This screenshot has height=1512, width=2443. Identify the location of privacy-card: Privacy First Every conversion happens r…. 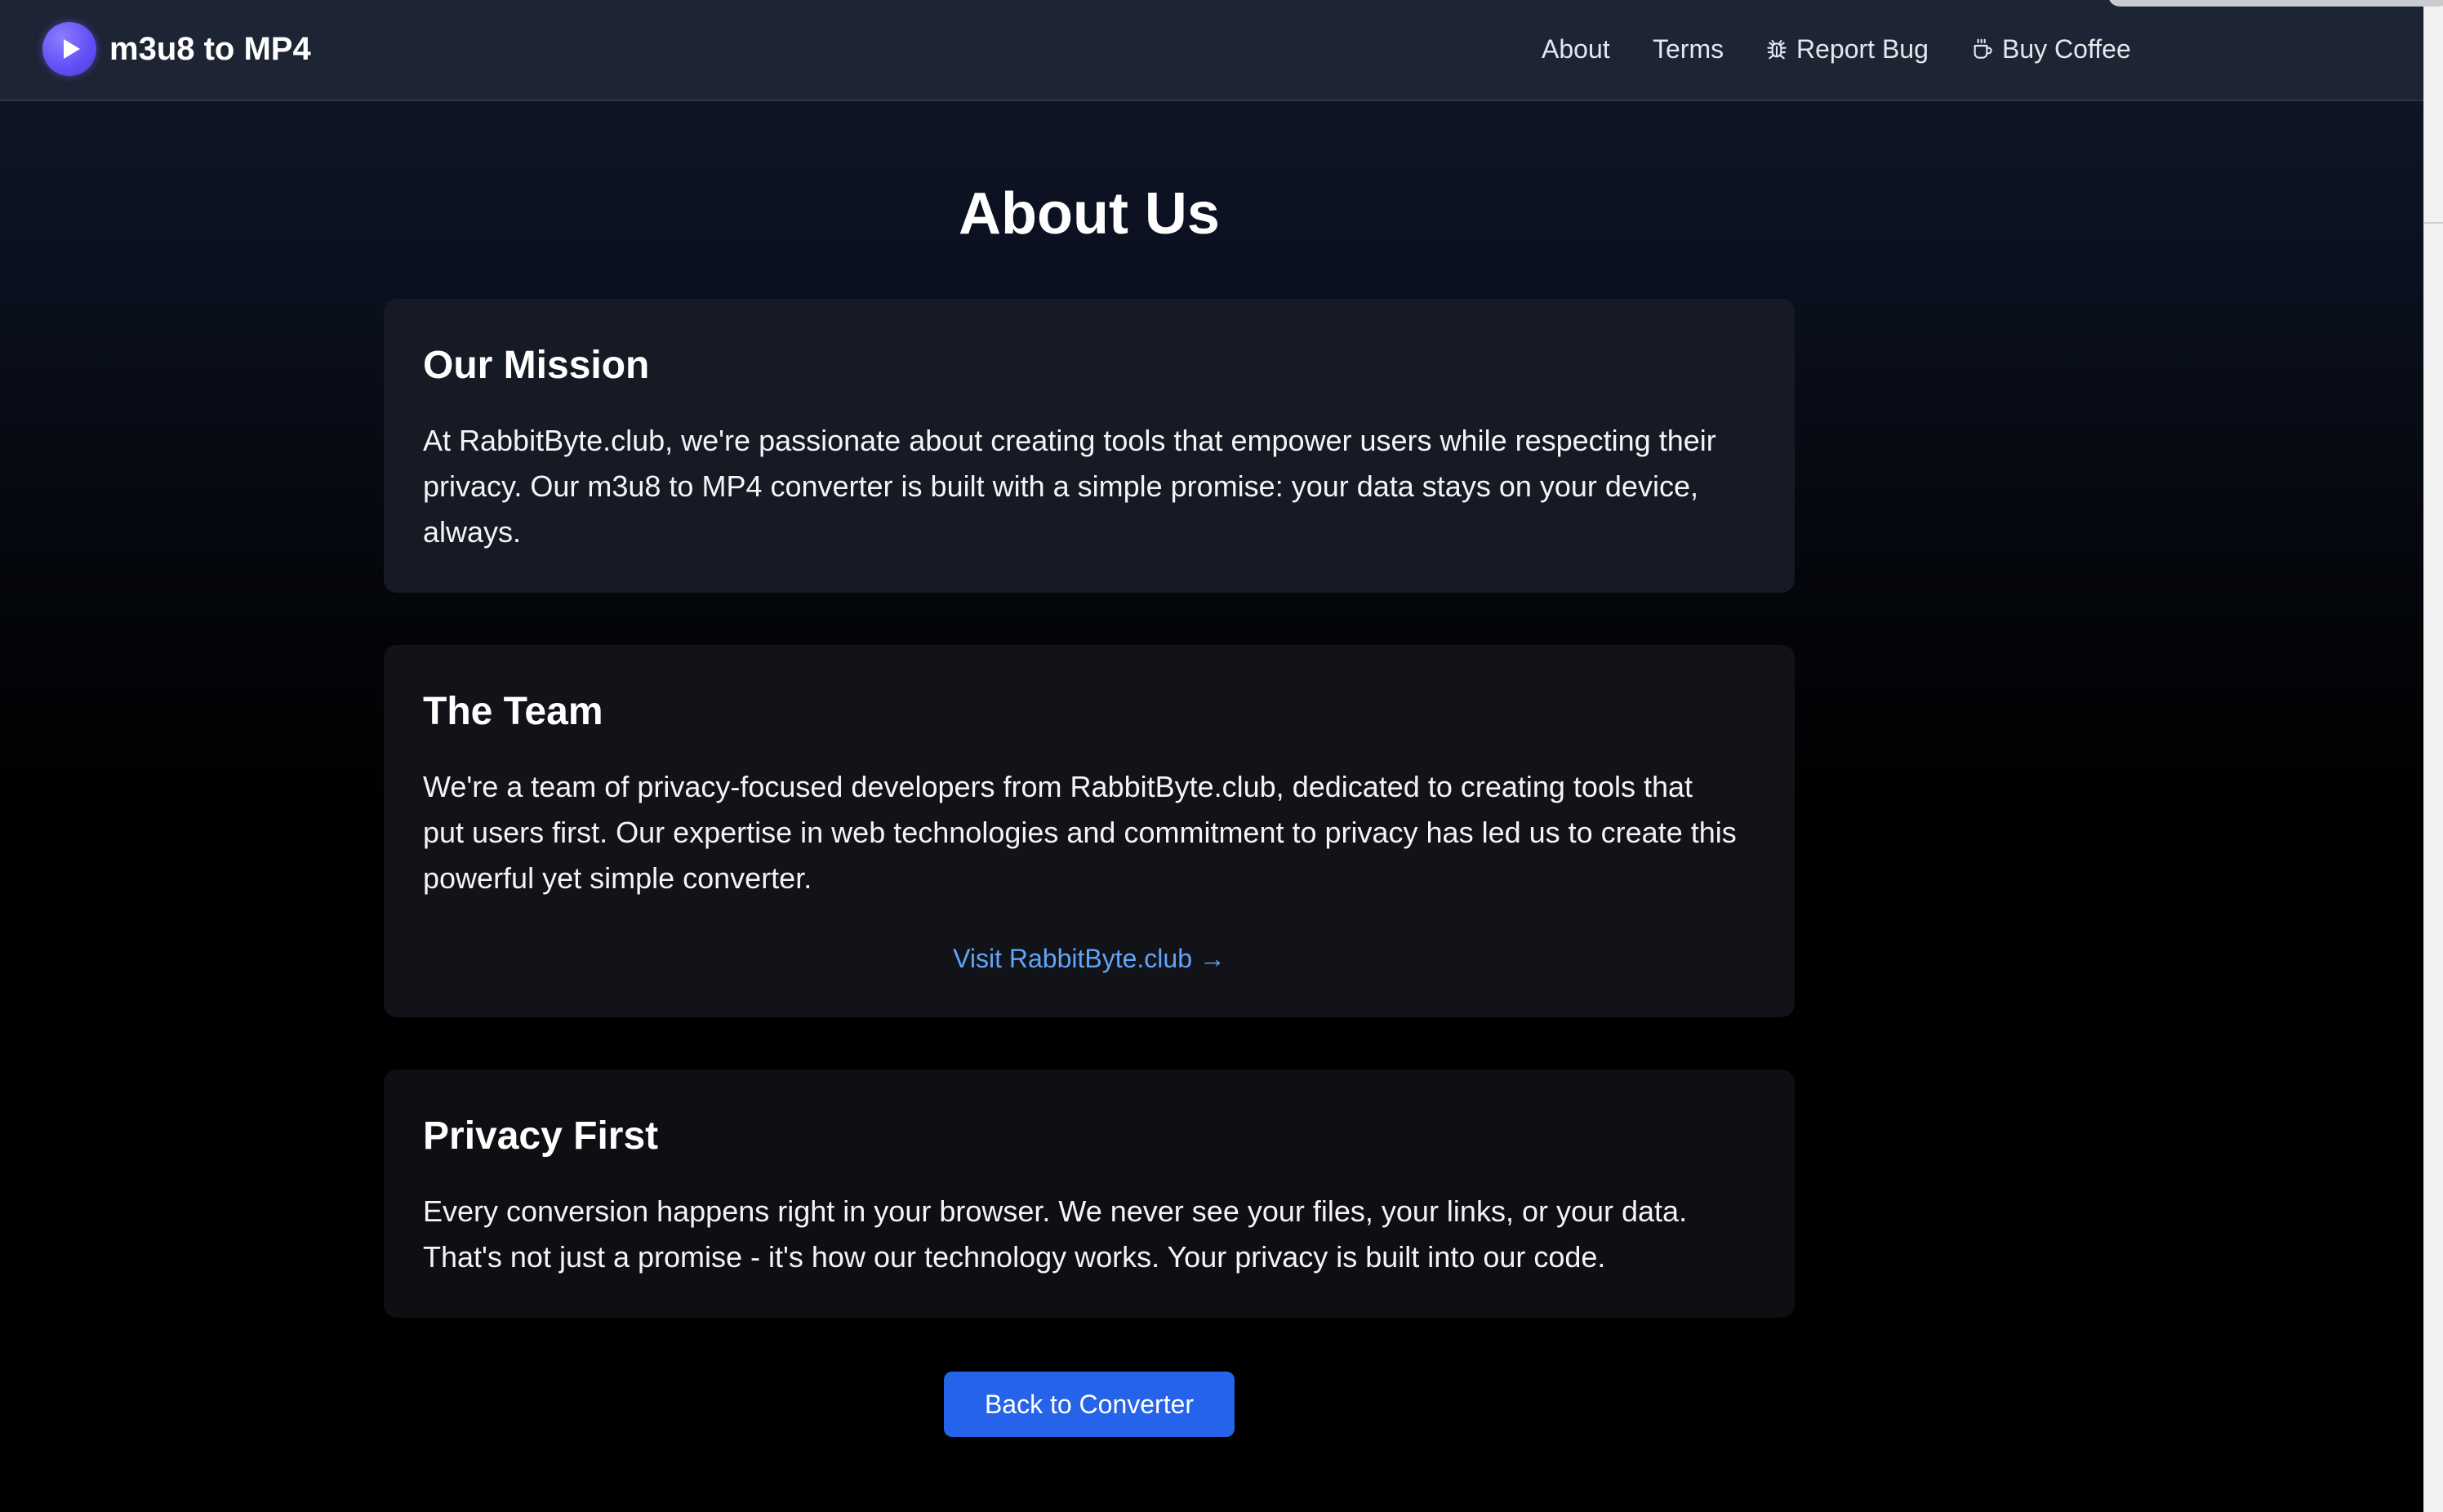
(1089, 1194).